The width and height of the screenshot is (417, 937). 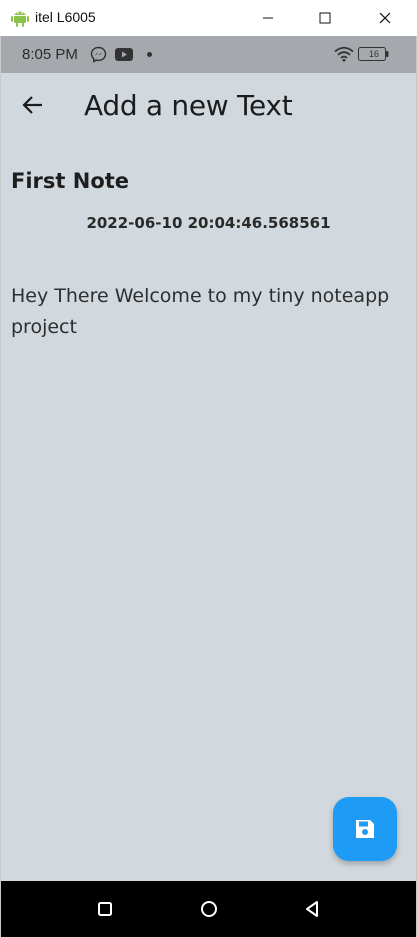 I want to click on recent-apps-icon, so click(x=105, y=909).